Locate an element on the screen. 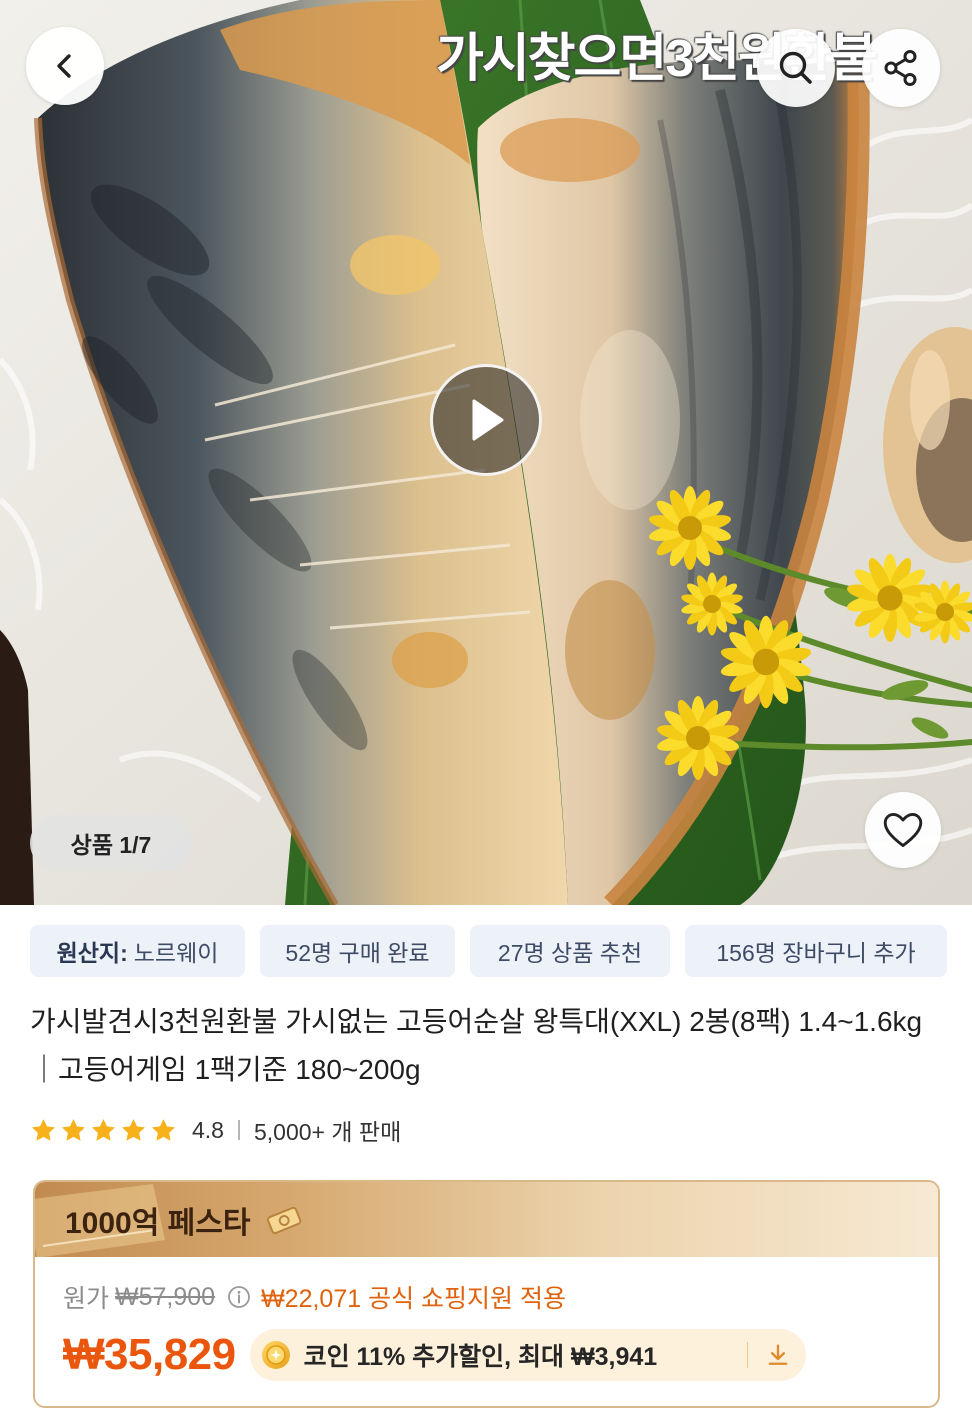 Image resolution: width=972 pixels, height=1427 pixels. rating-score: 4.8 is located at coordinates (208, 1129).